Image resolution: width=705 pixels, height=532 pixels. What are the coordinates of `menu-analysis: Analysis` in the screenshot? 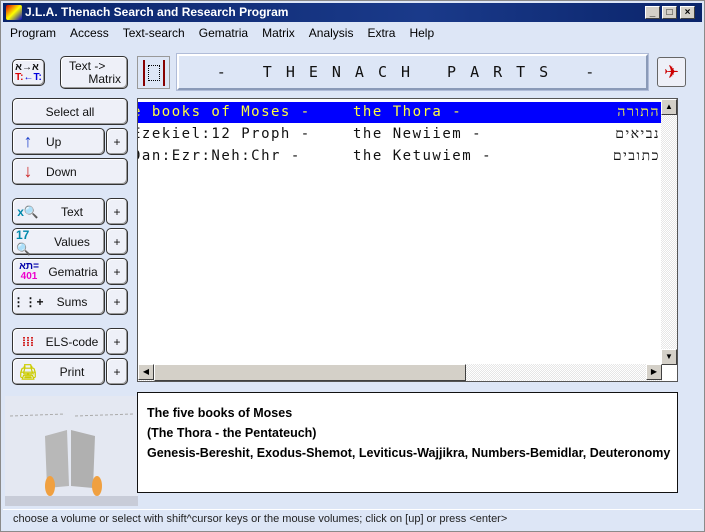 It's located at (331, 33).